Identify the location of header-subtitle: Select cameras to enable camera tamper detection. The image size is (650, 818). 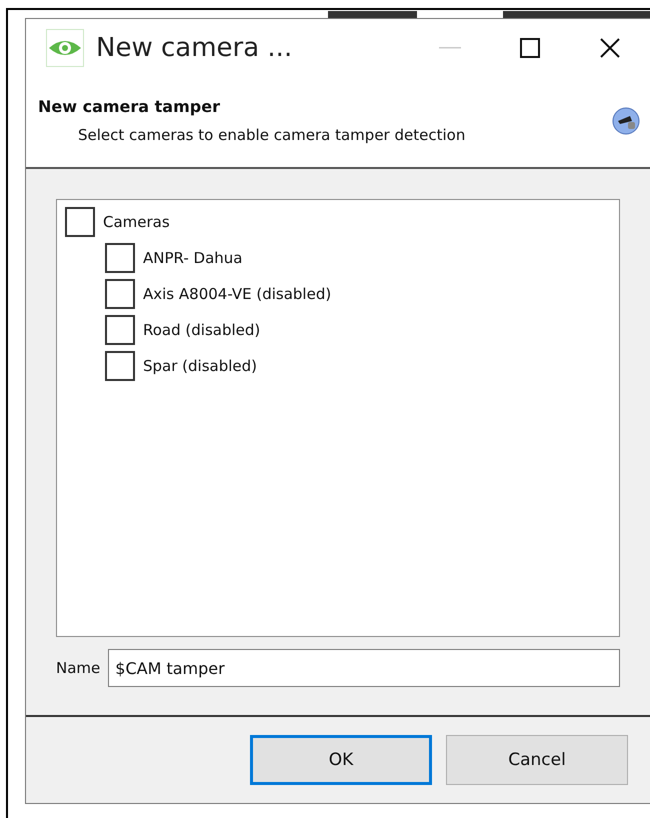
(272, 135).